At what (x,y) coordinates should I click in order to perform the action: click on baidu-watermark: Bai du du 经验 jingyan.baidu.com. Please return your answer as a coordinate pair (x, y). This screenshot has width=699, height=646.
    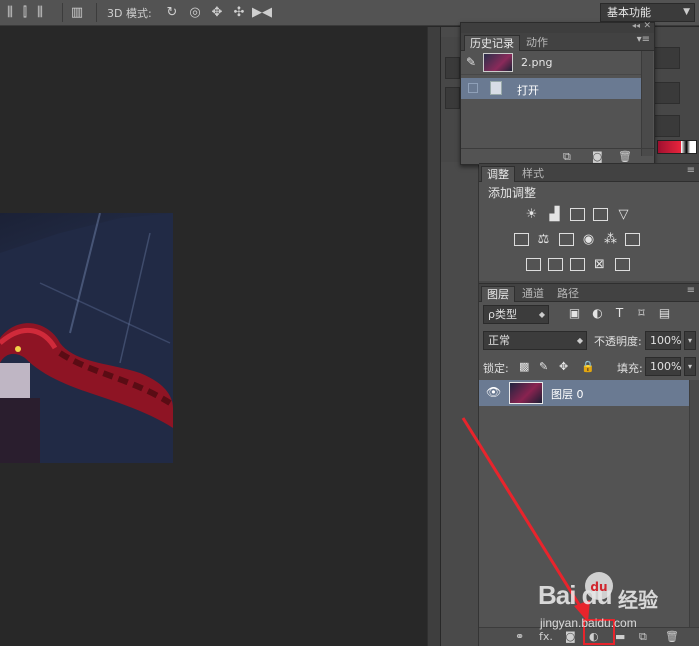
    Looking at the image, I should click on (618, 608).